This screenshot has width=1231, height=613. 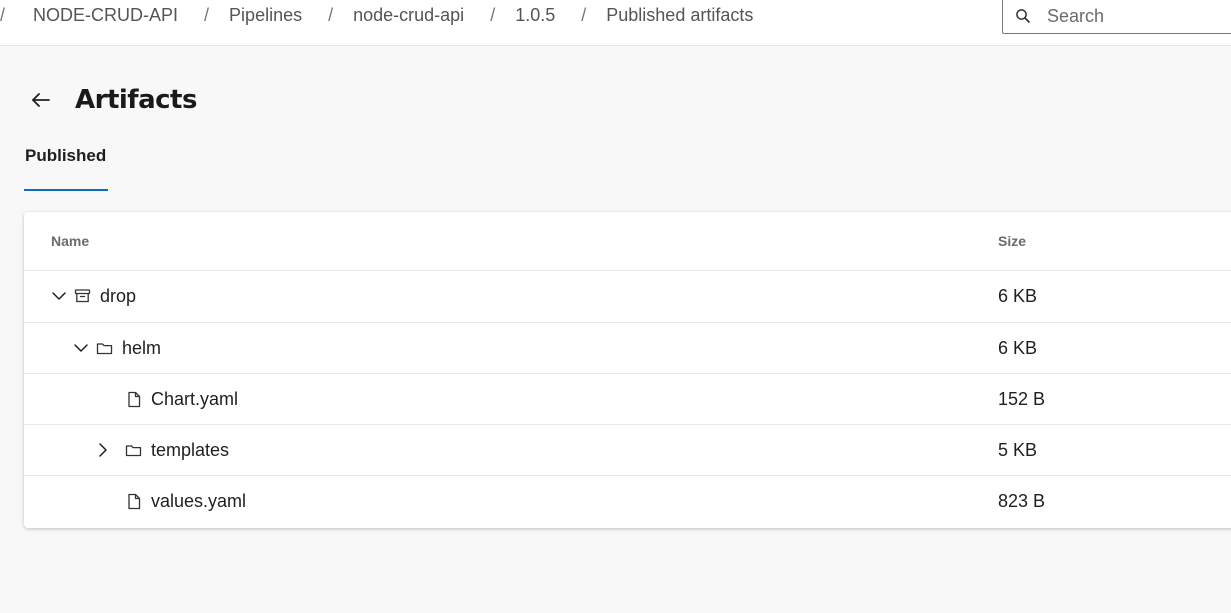 I want to click on back-button, so click(x=41, y=100).